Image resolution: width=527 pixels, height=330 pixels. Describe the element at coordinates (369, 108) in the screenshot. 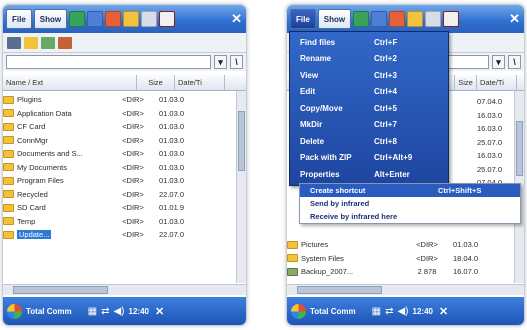

I see `menu-item-copy-move: Copy/Move Ctrl+5` at that location.